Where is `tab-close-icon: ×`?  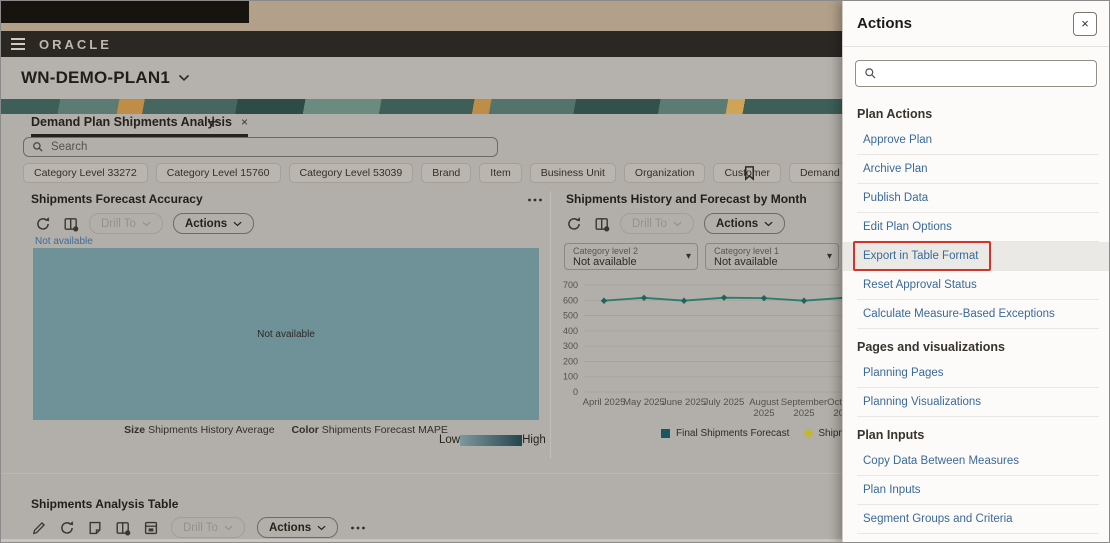 tab-close-icon: × is located at coordinates (244, 122).